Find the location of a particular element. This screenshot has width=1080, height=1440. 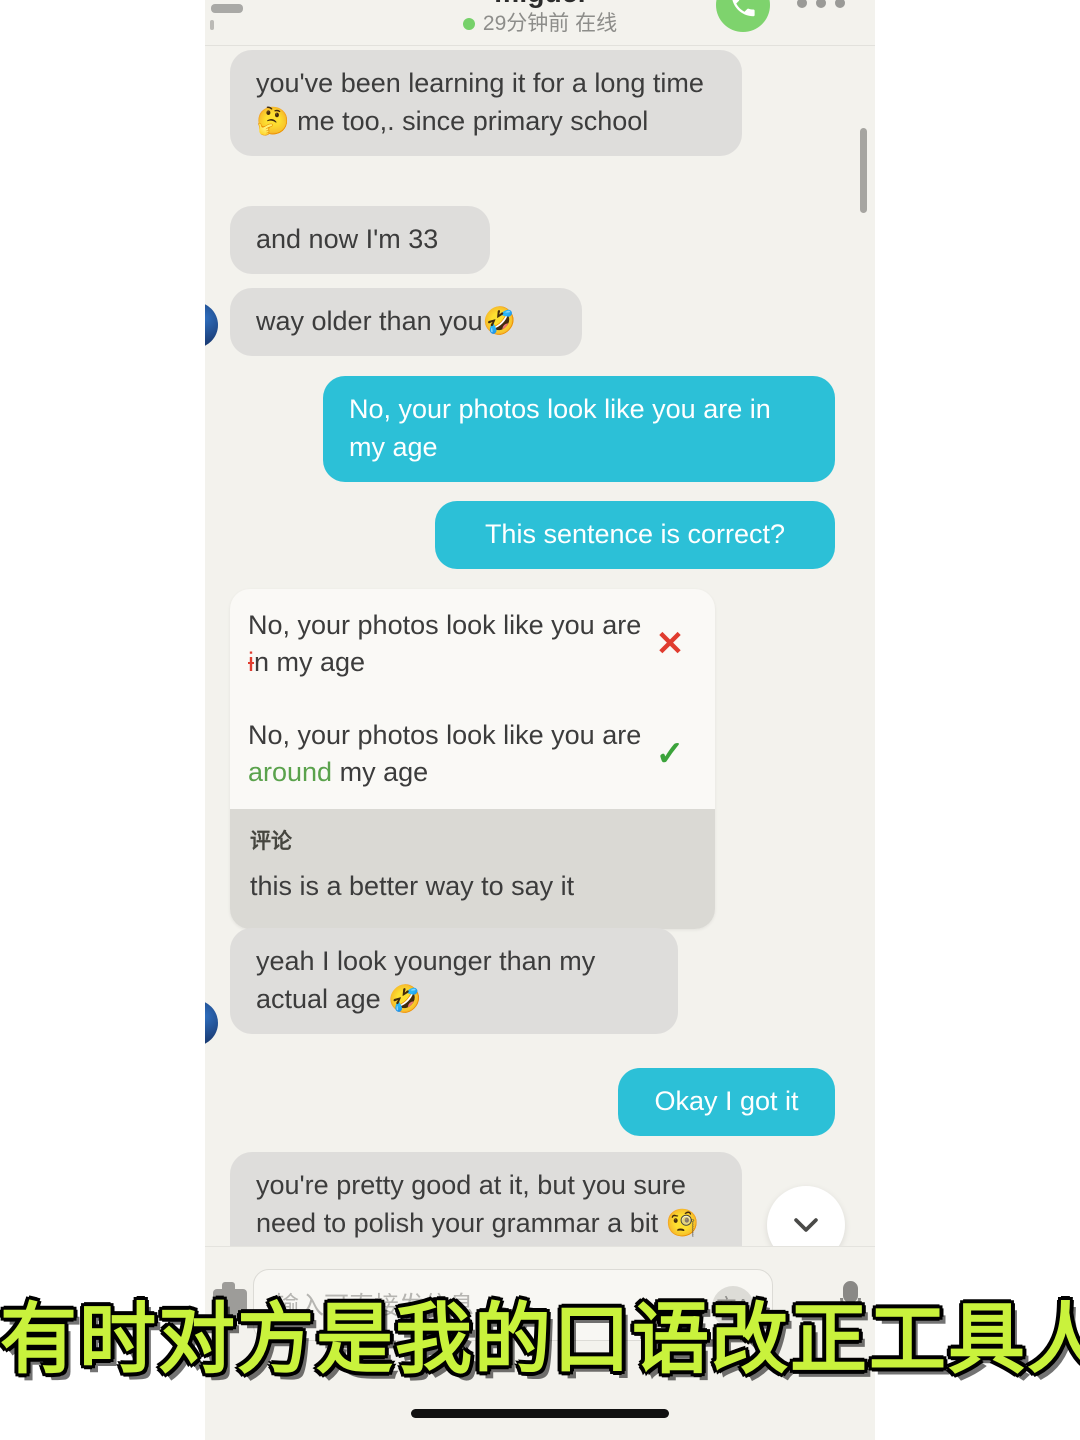

header-contact-block: miguel 29分钟前 在线 is located at coordinates (540, 18).